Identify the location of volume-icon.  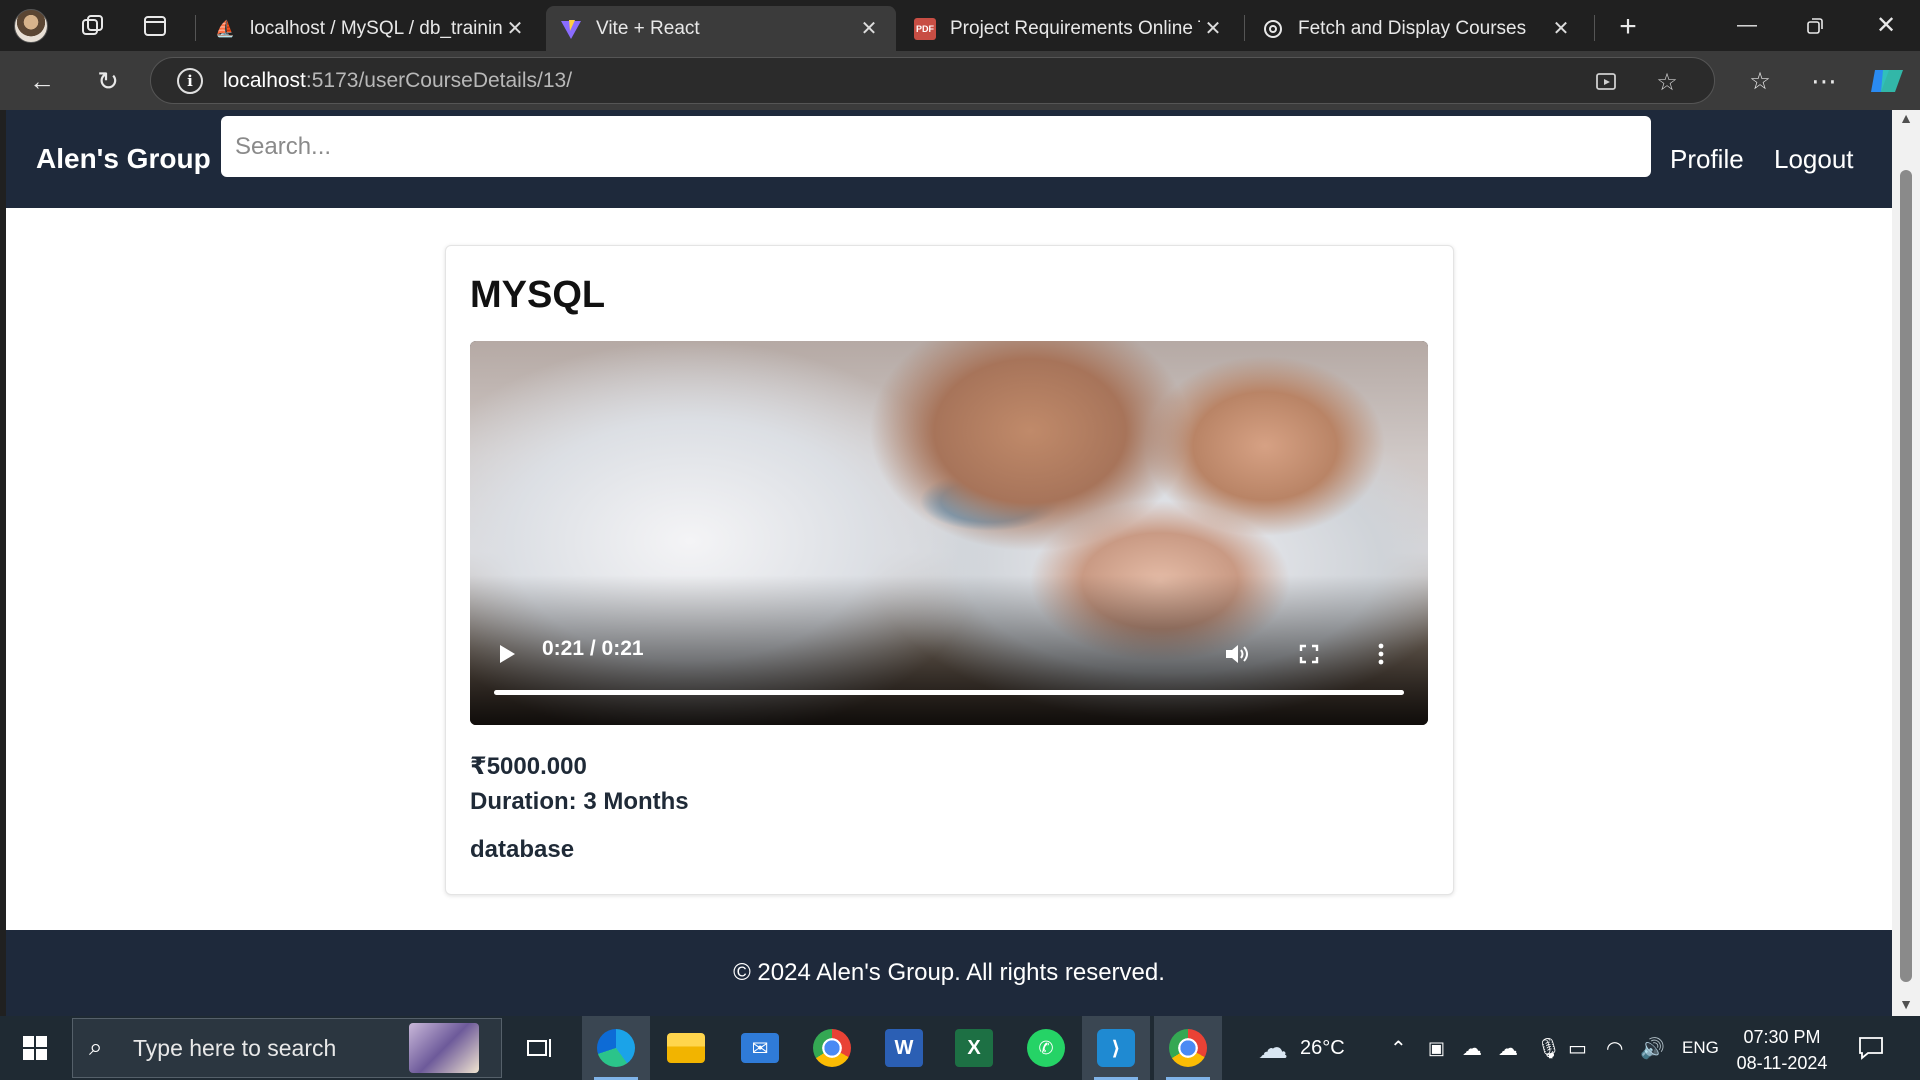
(1237, 654).